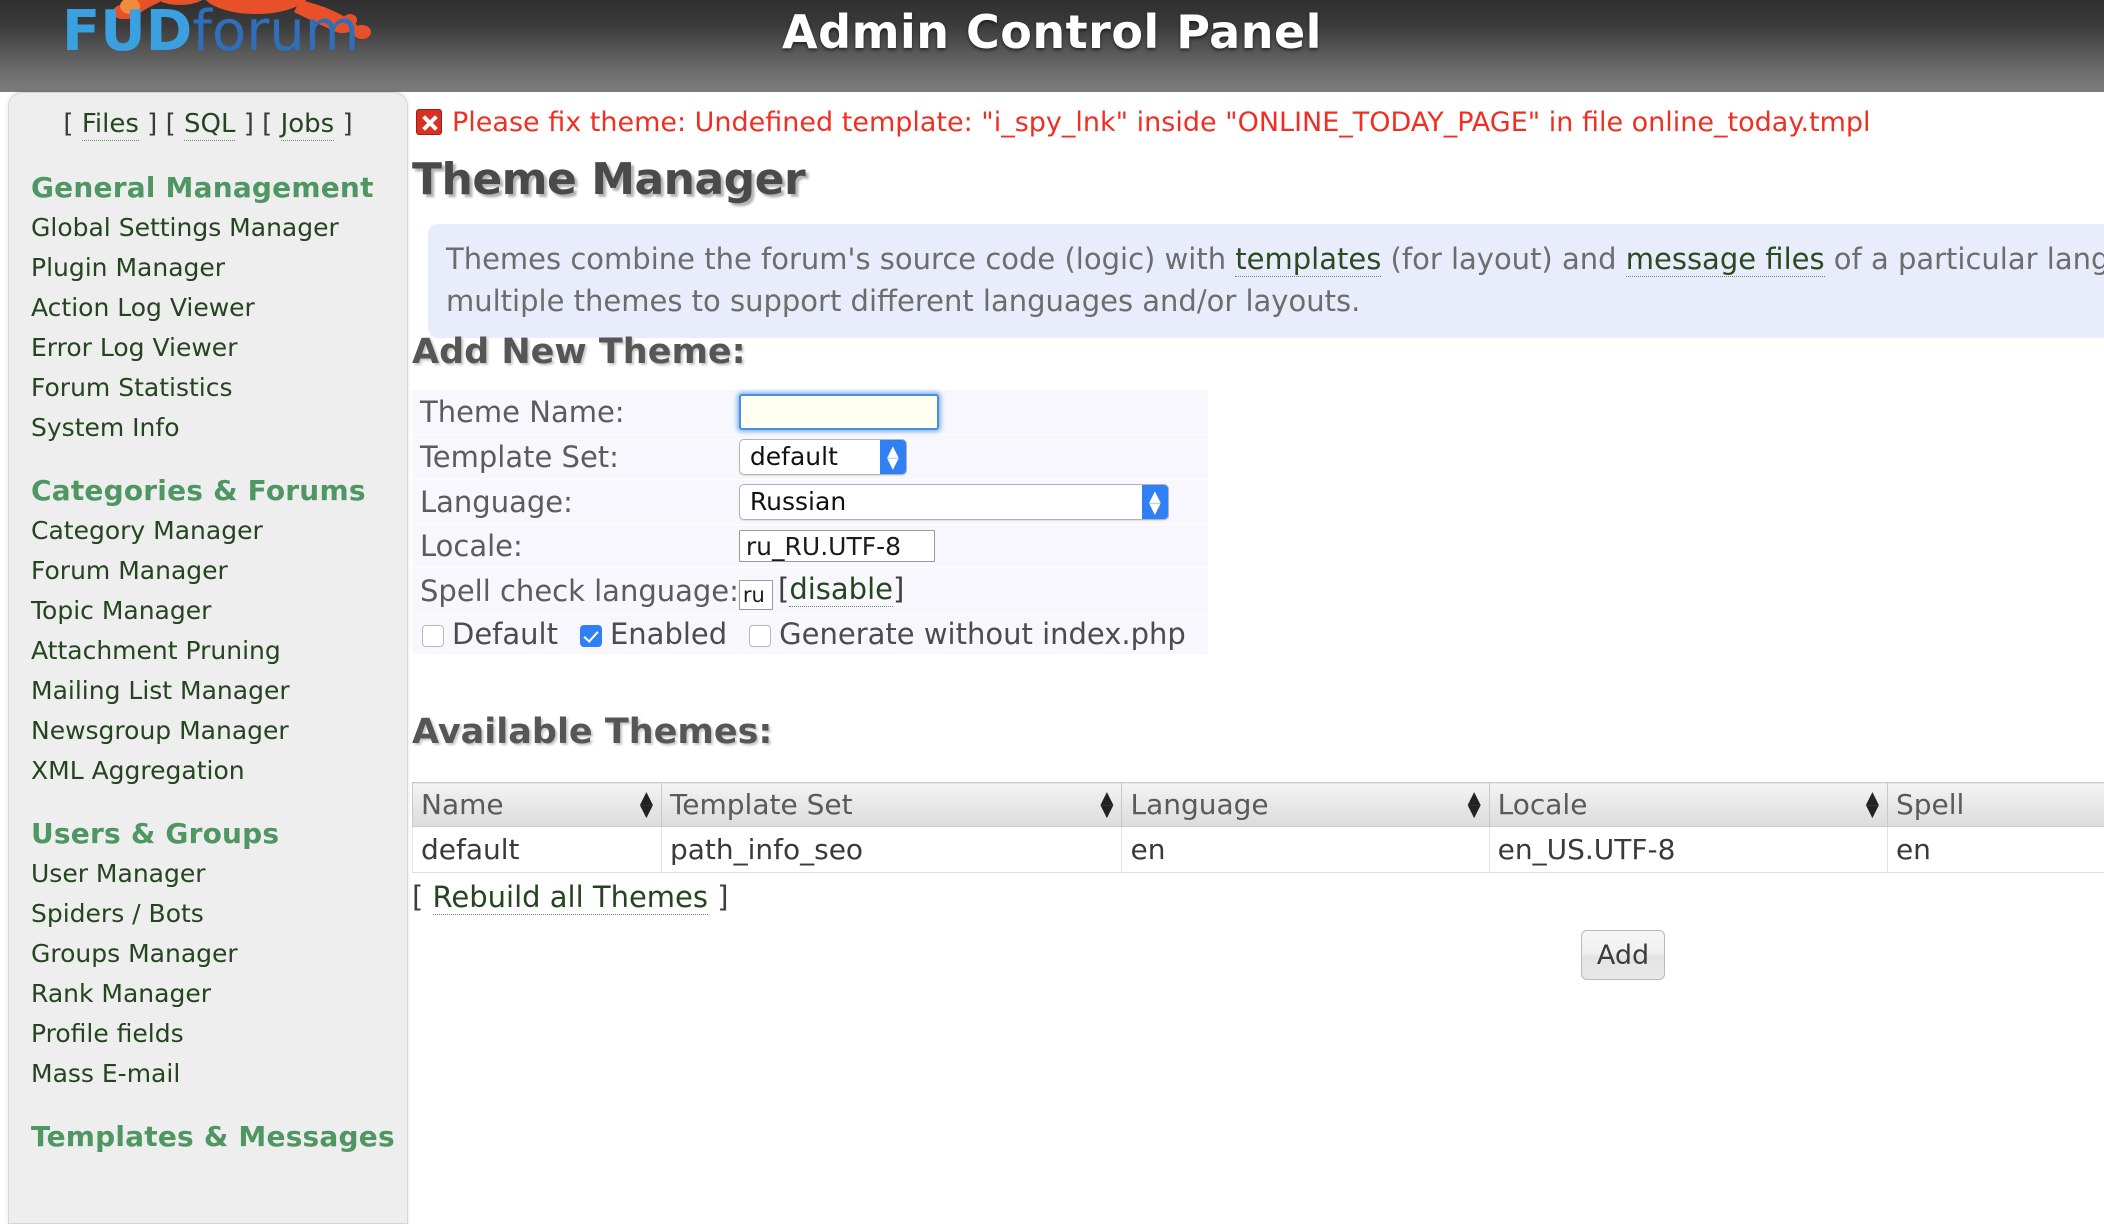 This screenshot has height=1224, width=2104. What do you see at coordinates (219, 994) in the screenshot?
I see `sidebar-item-rank-manager: Rank Manager` at bounding box center [219, 994].